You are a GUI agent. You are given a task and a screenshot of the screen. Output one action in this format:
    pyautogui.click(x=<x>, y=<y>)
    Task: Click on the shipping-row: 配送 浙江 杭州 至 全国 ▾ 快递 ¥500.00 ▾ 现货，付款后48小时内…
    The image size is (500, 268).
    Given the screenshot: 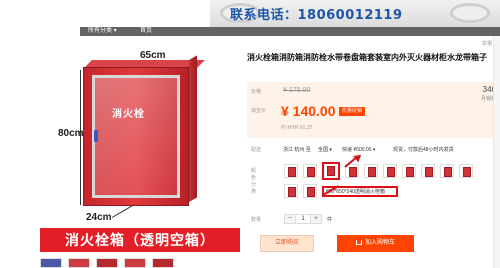 What is the action you would take?
    pyautogui.click(x=373, y=151)
    